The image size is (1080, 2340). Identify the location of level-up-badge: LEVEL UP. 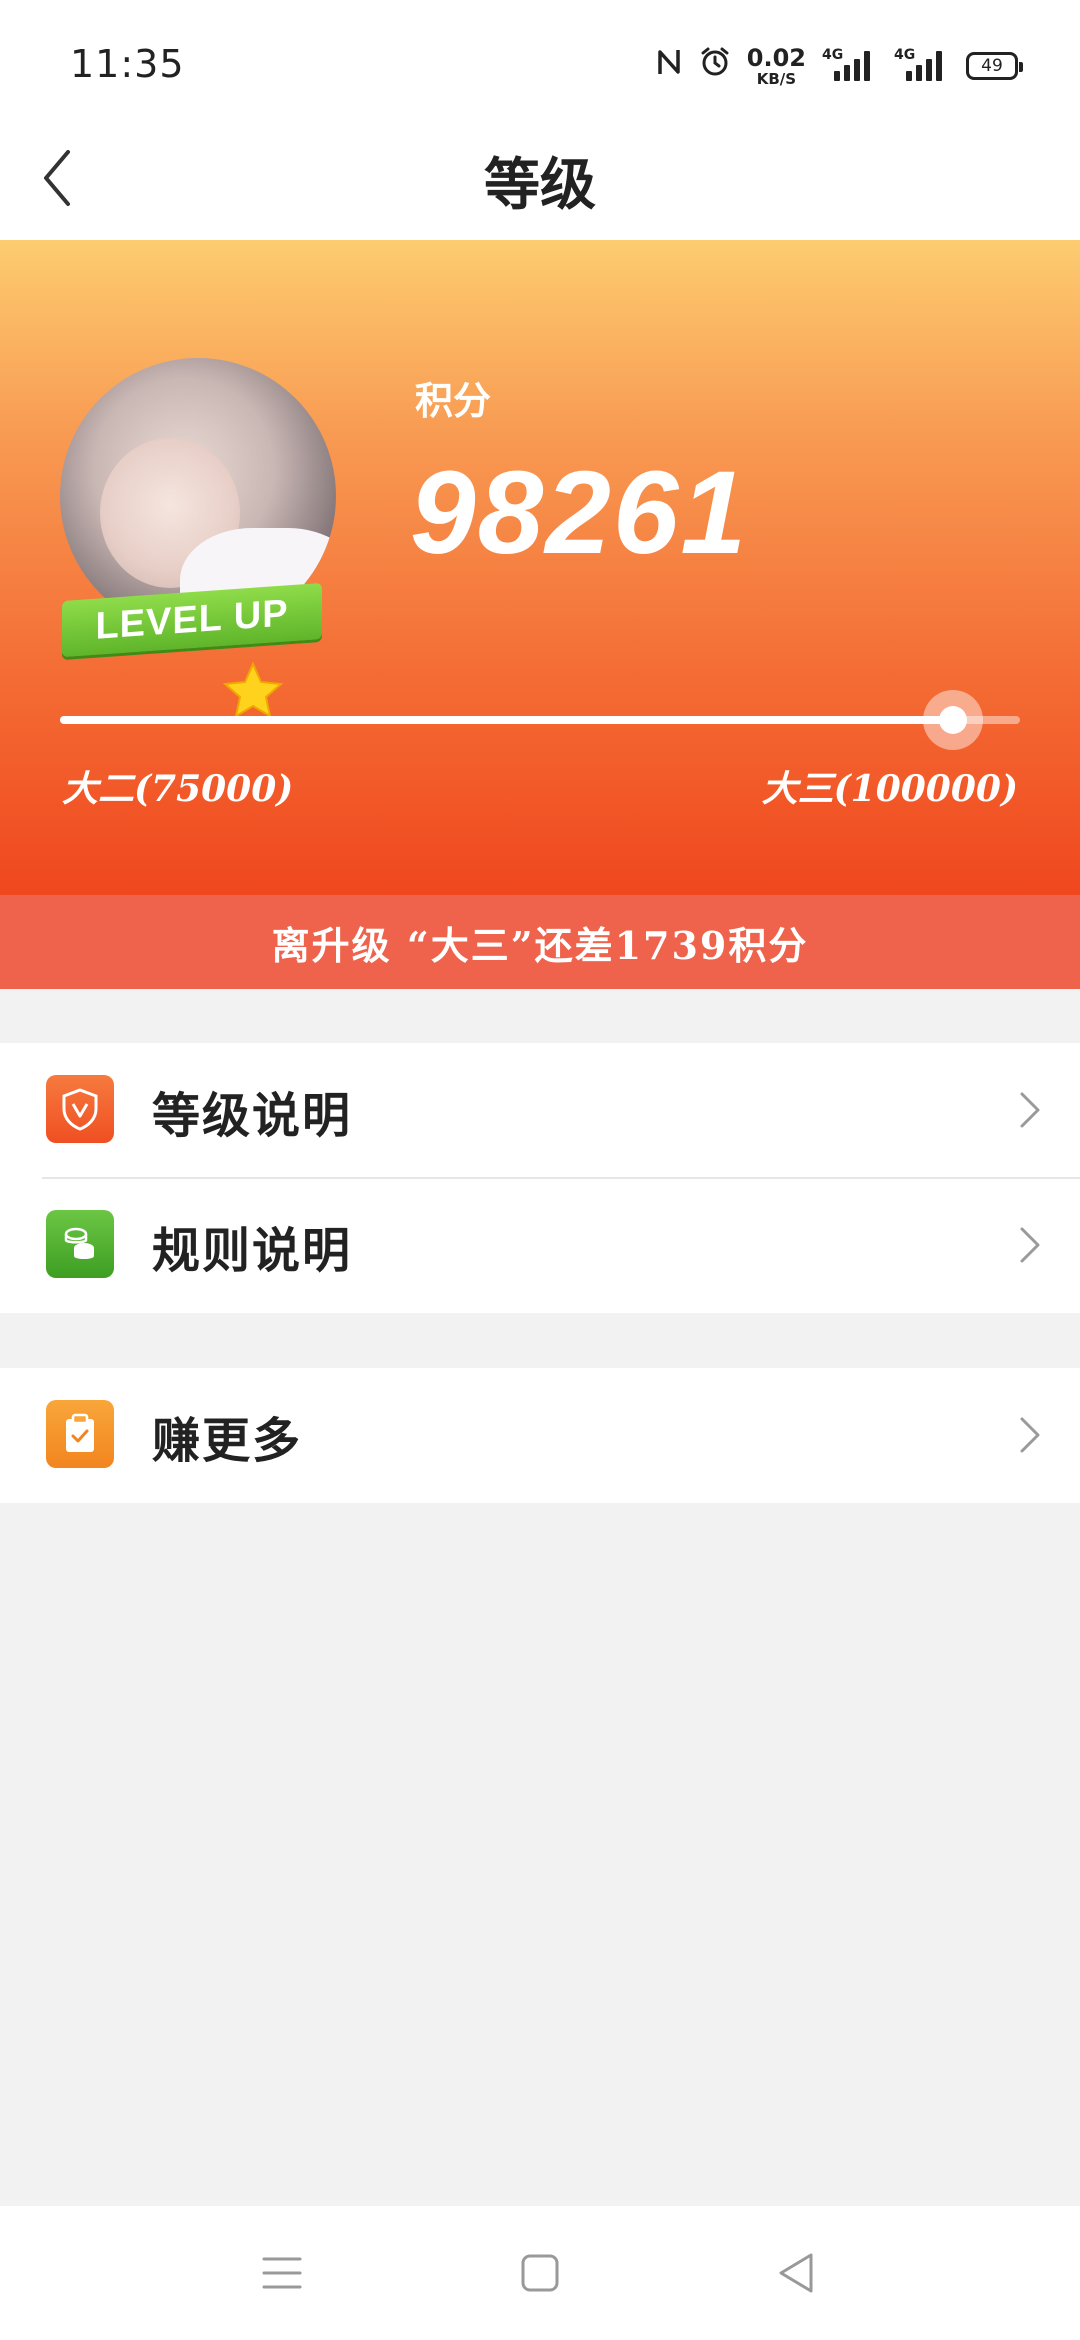
(192, 620).